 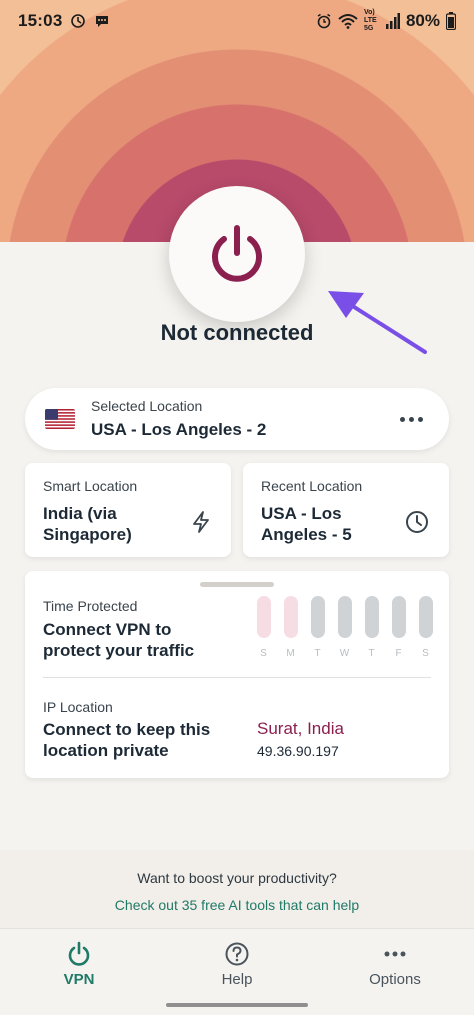 I want to click on nav-vpn-label: VPN, so click(x=79, y=979).